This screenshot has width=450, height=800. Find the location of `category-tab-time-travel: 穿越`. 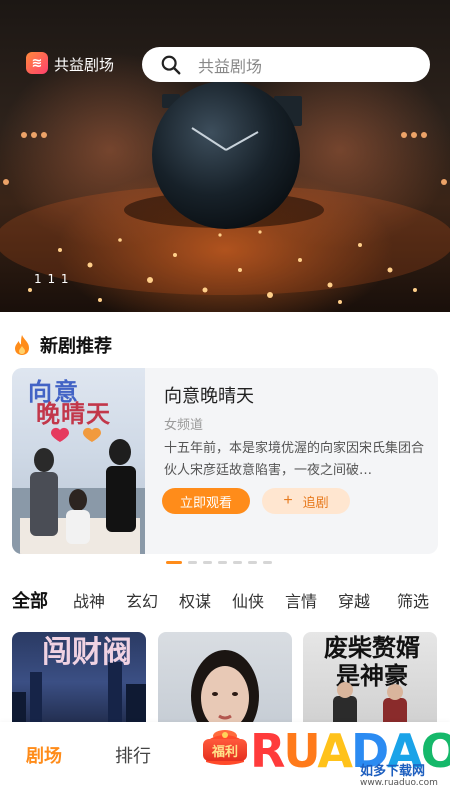

category-tab-time-travel: 穿越 is located at coordinates (354, 600).